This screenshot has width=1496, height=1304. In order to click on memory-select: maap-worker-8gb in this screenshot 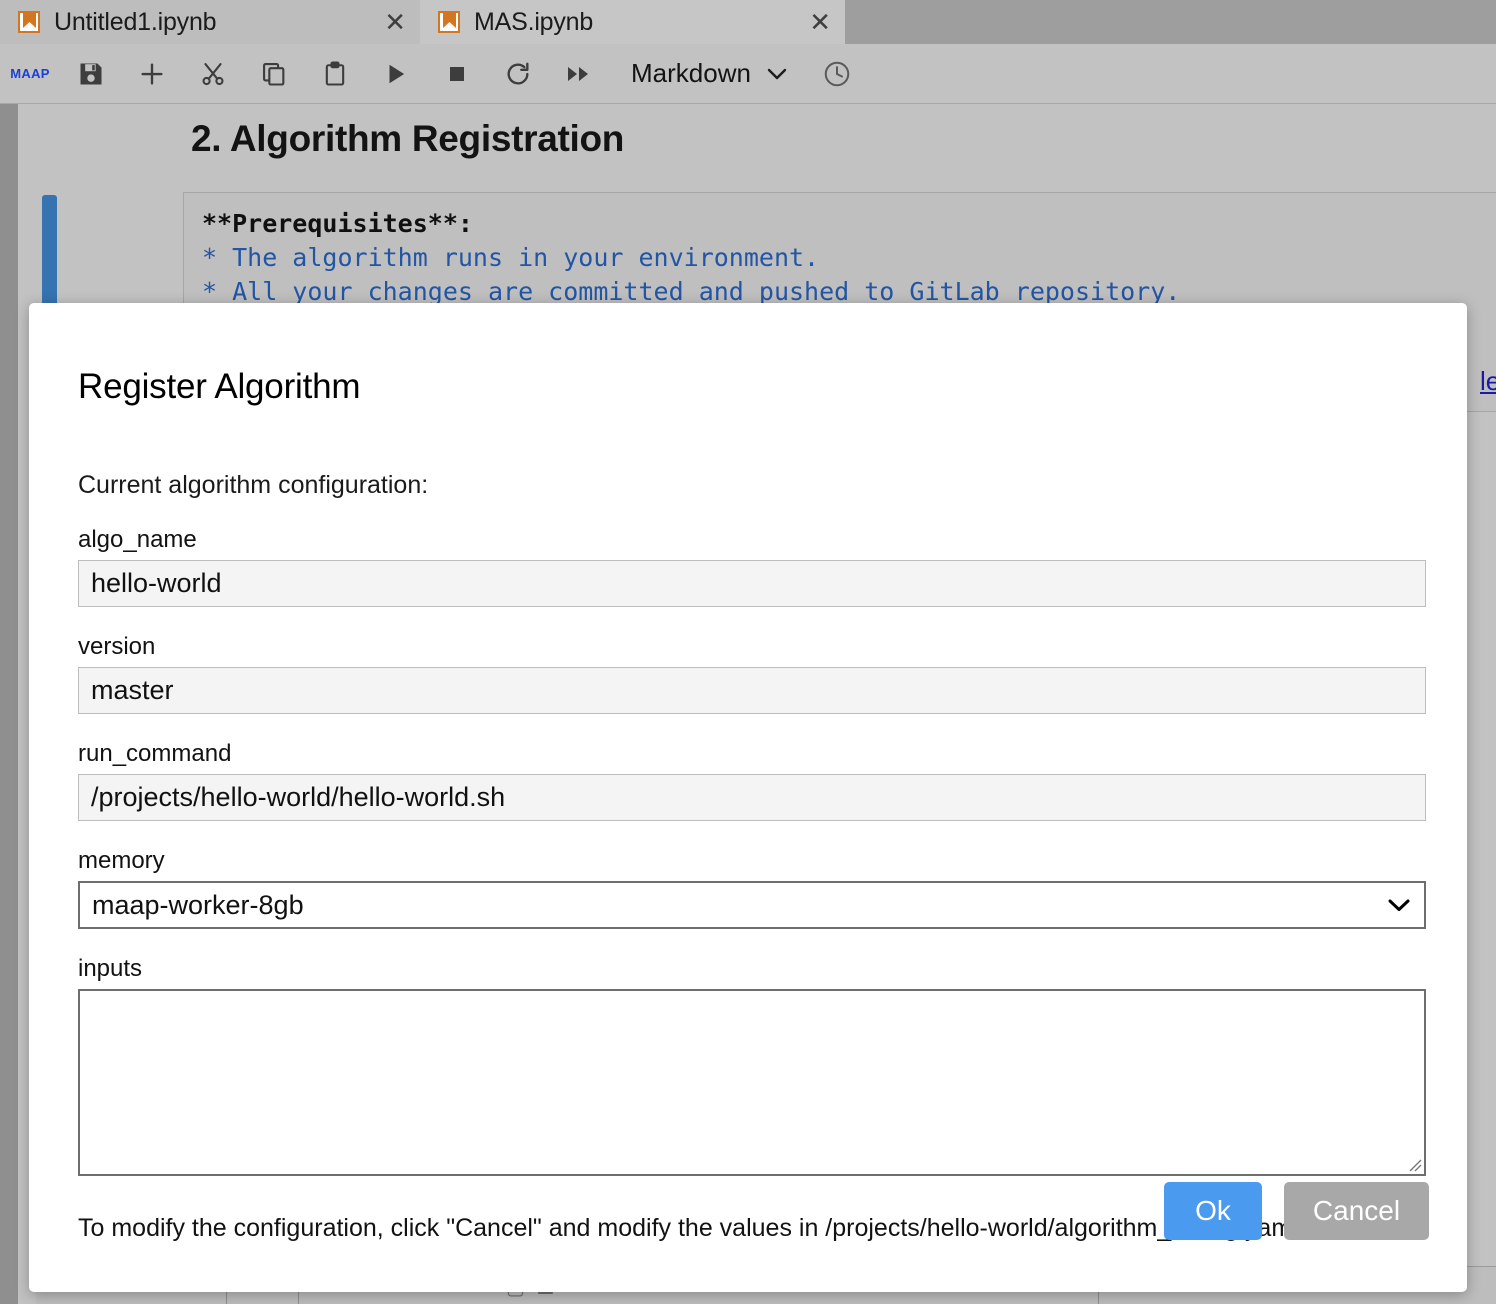, I will do `click(752, 905)`.